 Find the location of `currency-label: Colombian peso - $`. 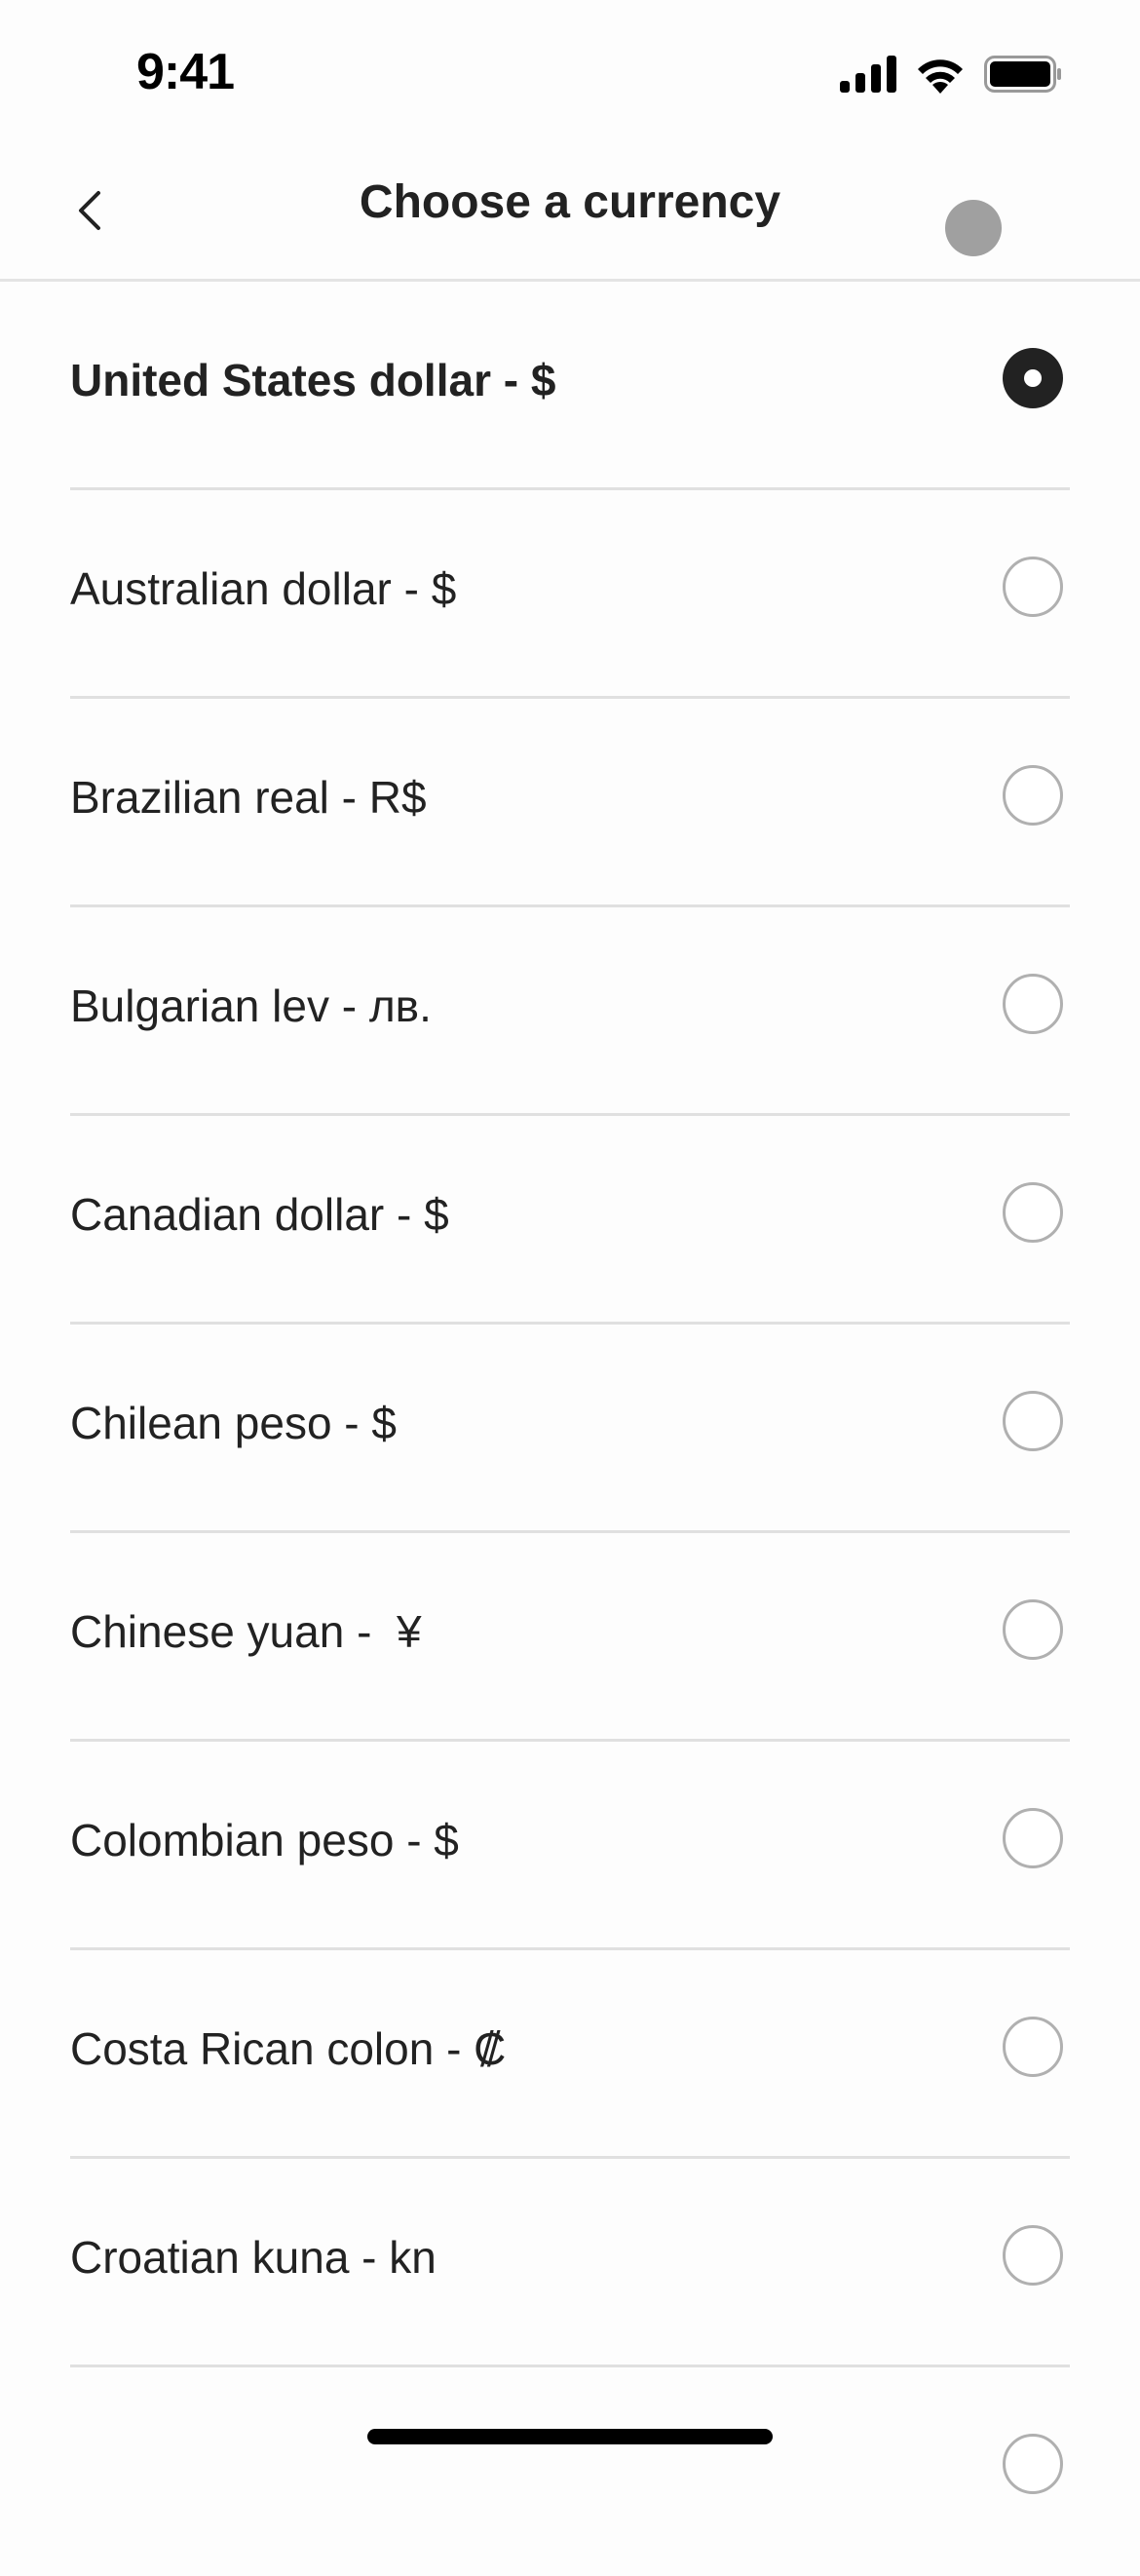

currency-label: Colombian peso - $ is located at coordinates (264, 1840).